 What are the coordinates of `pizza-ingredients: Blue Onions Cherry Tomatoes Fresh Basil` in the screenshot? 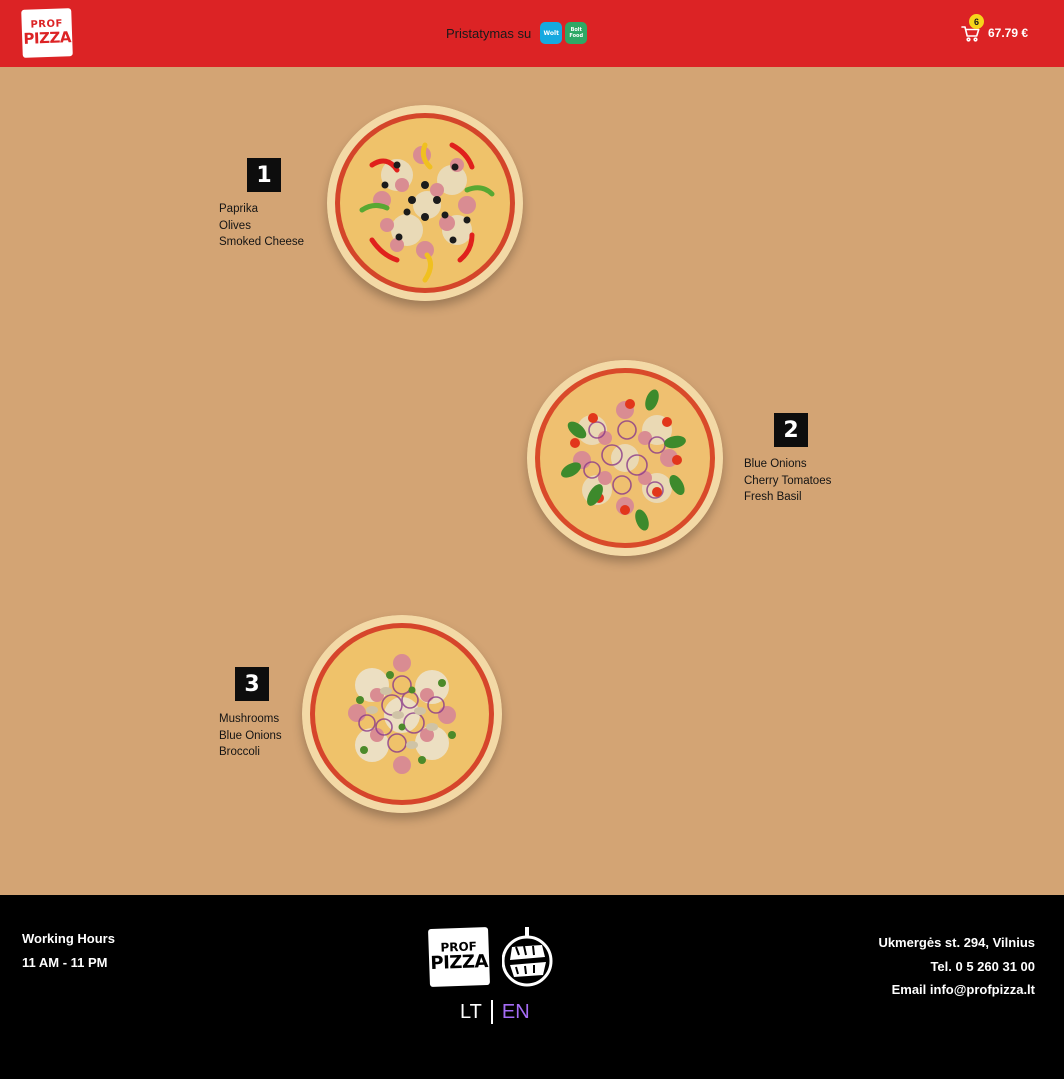 It's located at (787, 481).